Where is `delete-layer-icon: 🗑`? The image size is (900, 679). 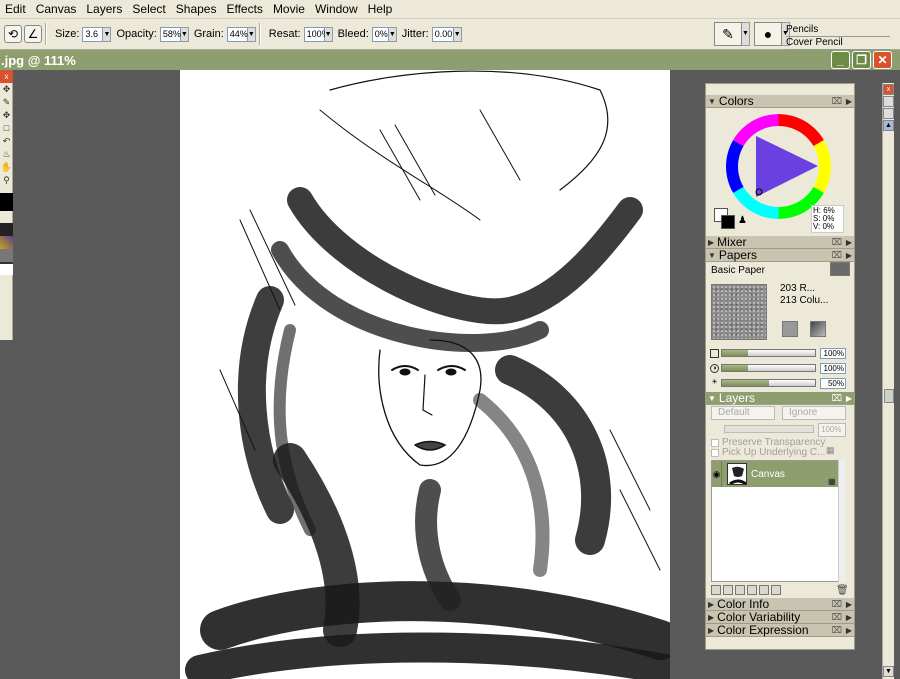 delete-layer-icon: 🗑 is located at coordinates (842, 590).